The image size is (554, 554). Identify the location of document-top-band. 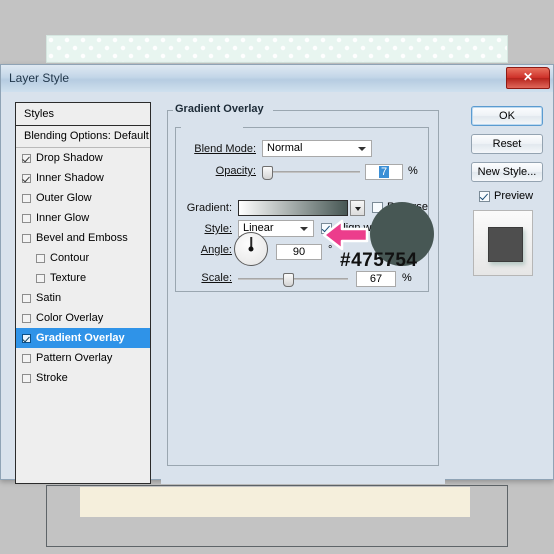
(277, 49).